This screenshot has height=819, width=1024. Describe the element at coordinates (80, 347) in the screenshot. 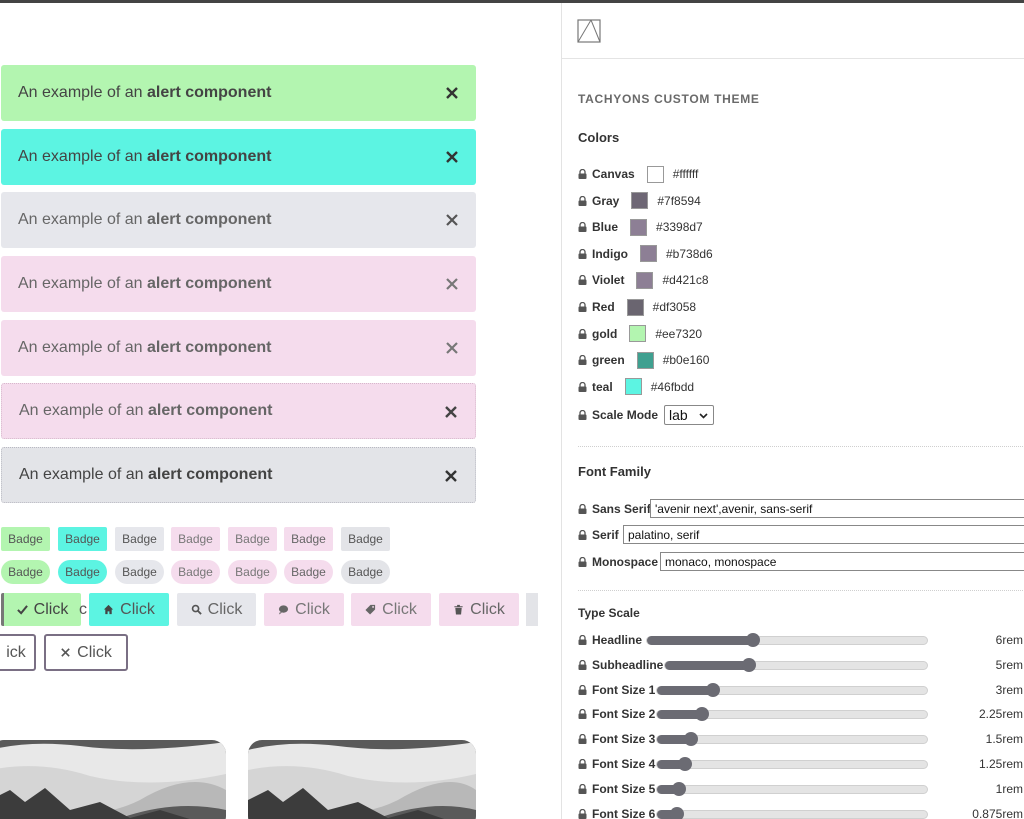

I see `alert-text: An example of an` at that location.